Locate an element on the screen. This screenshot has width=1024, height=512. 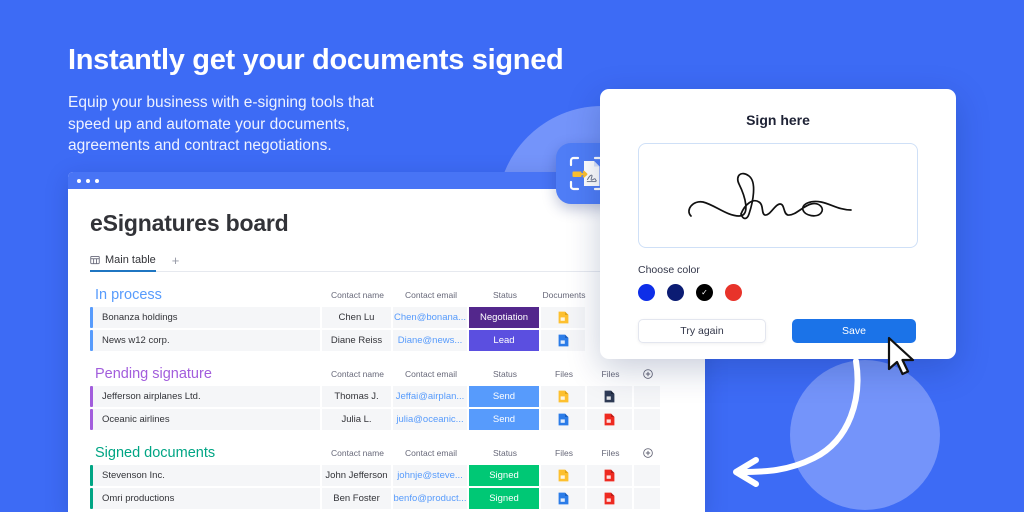
color-swatch-list: ✓ is located at coordinates (778, 292).